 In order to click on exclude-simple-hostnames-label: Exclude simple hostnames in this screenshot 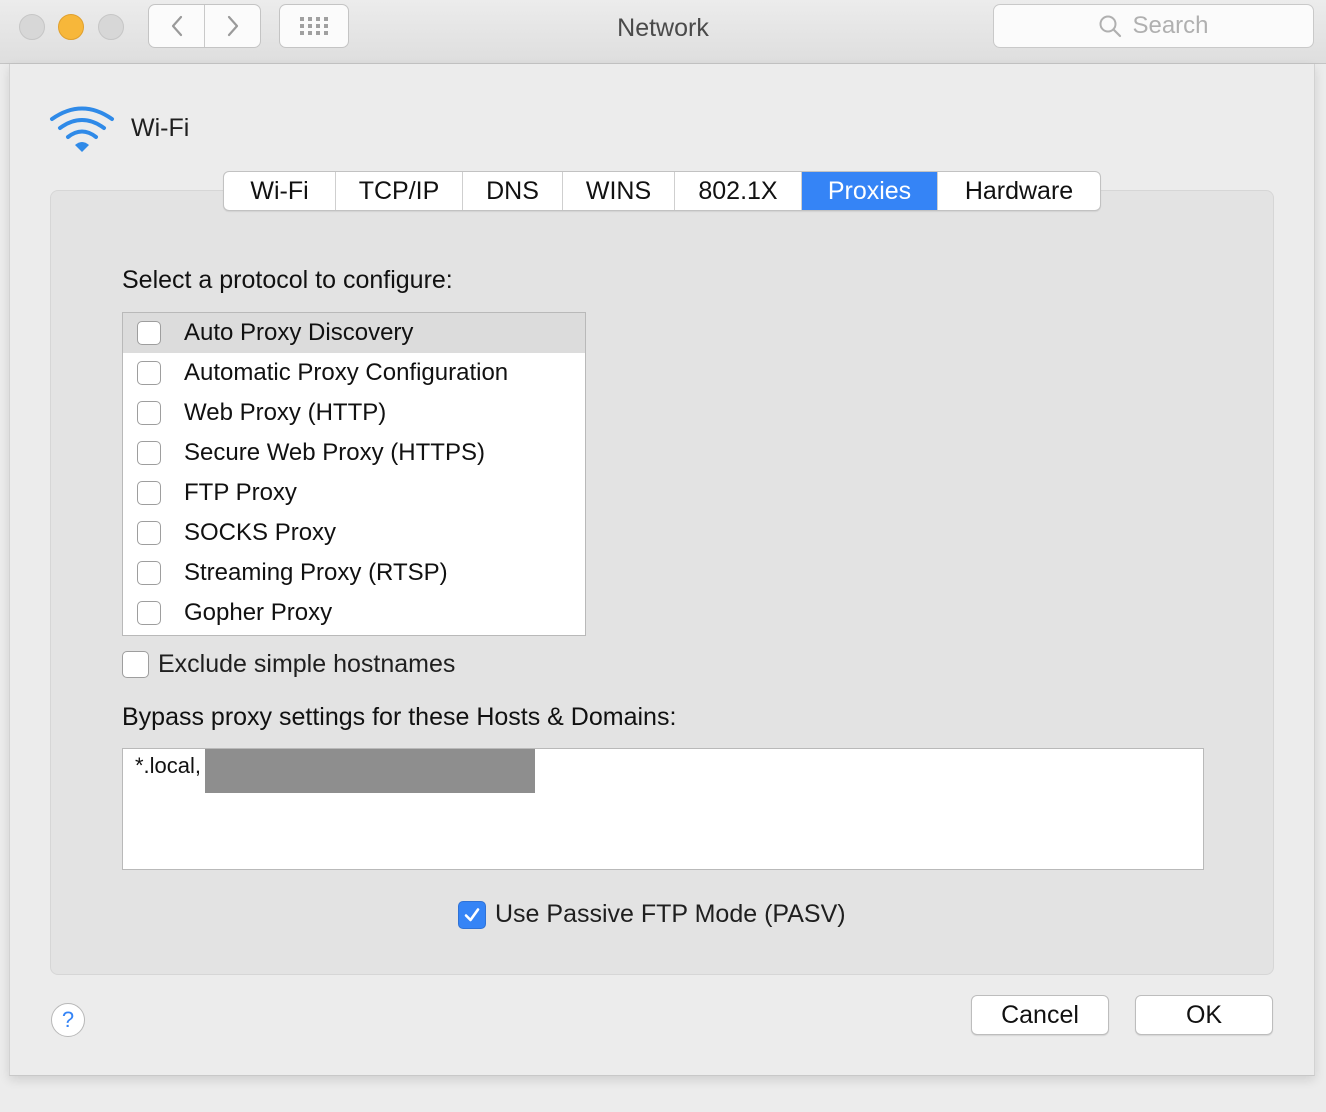, I will do `click(307, 664)`.